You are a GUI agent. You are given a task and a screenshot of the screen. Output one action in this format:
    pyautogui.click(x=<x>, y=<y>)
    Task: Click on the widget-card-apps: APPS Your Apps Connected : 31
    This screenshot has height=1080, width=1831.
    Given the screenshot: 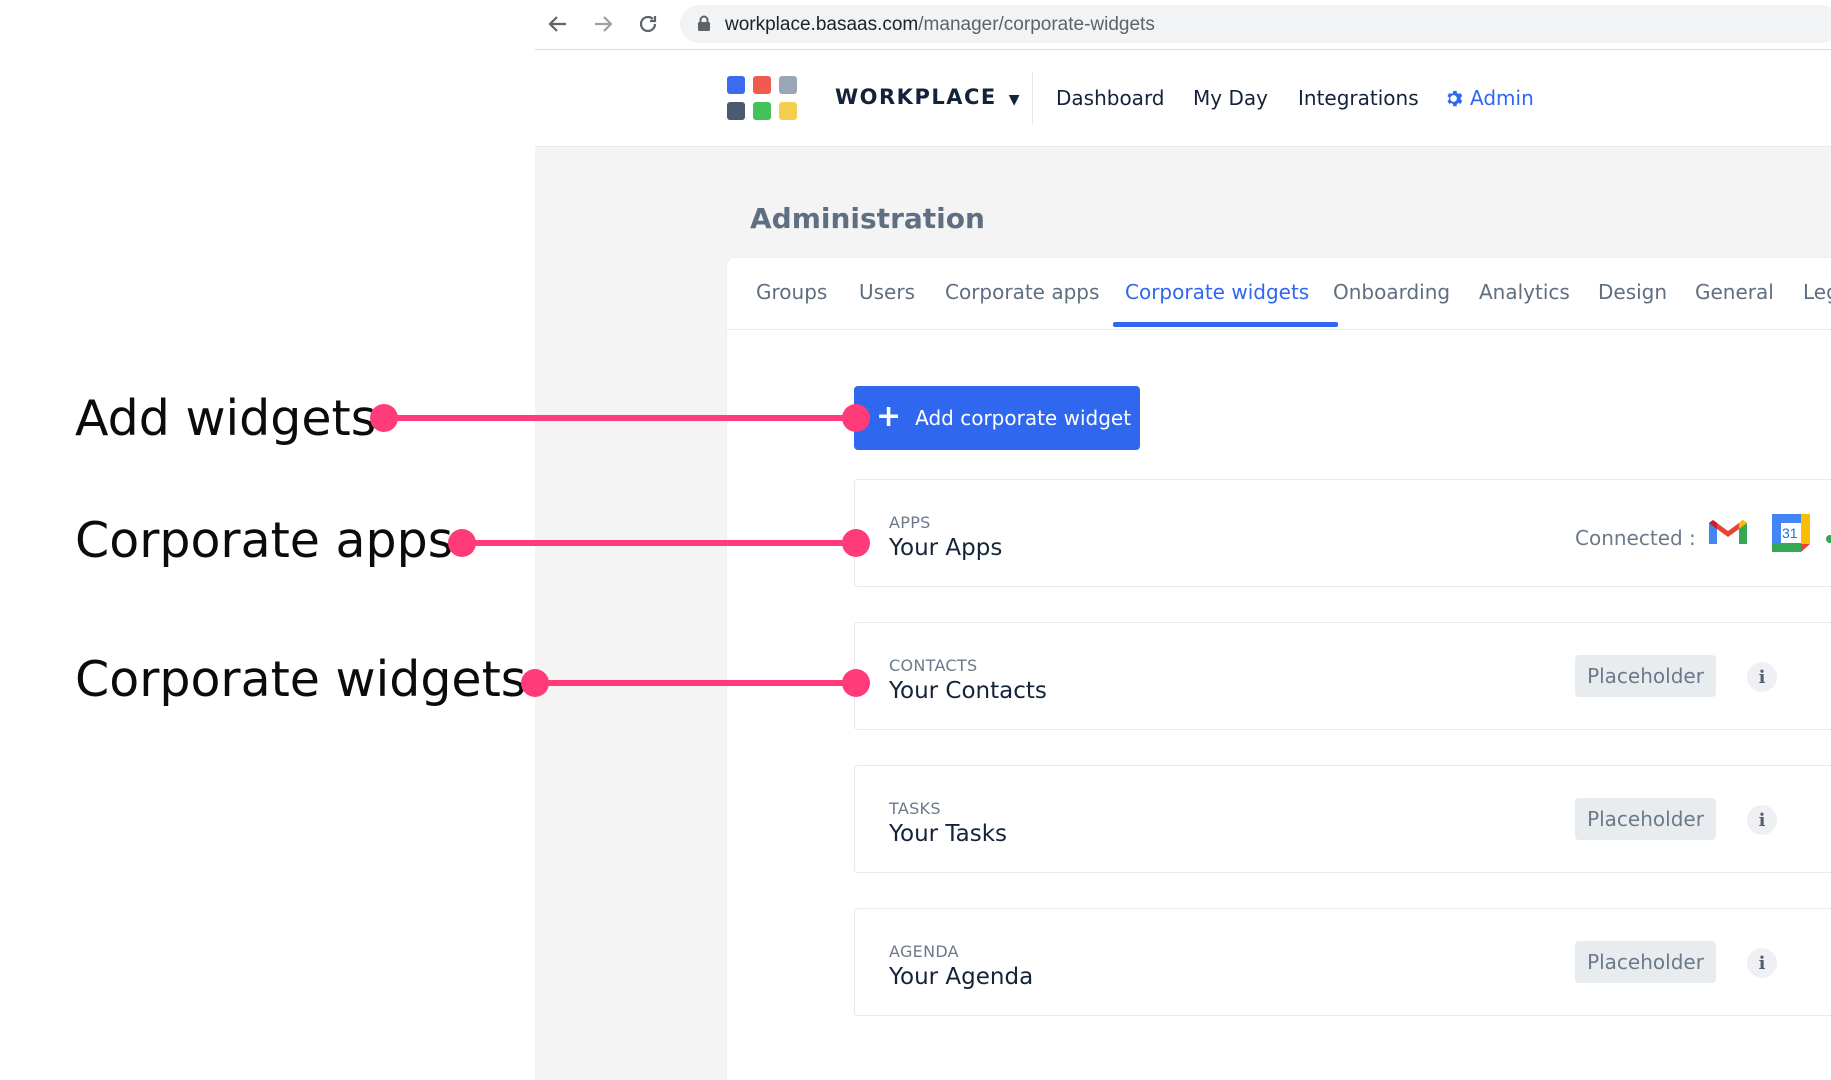 What is the action you would take?
    pyautogui.click(x=1342, y=533)
    